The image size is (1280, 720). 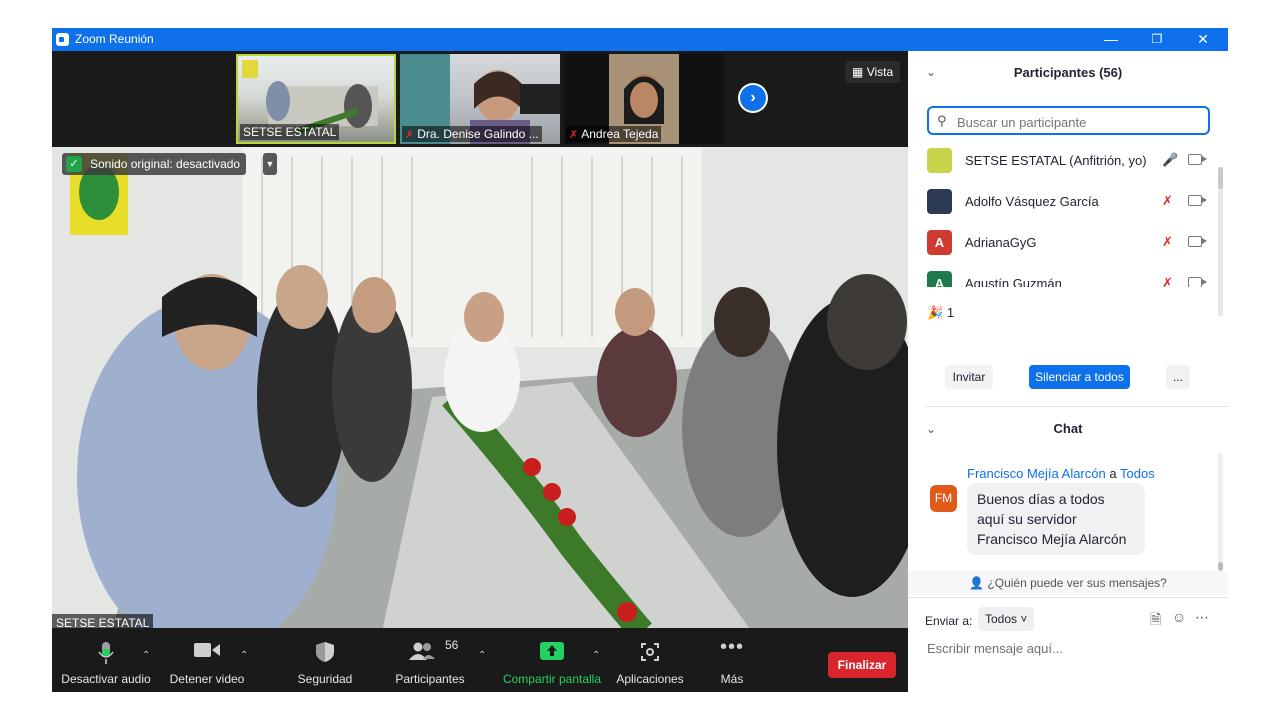 I want to click on video-options-caret: ⌃, so click(x=244, y=655).